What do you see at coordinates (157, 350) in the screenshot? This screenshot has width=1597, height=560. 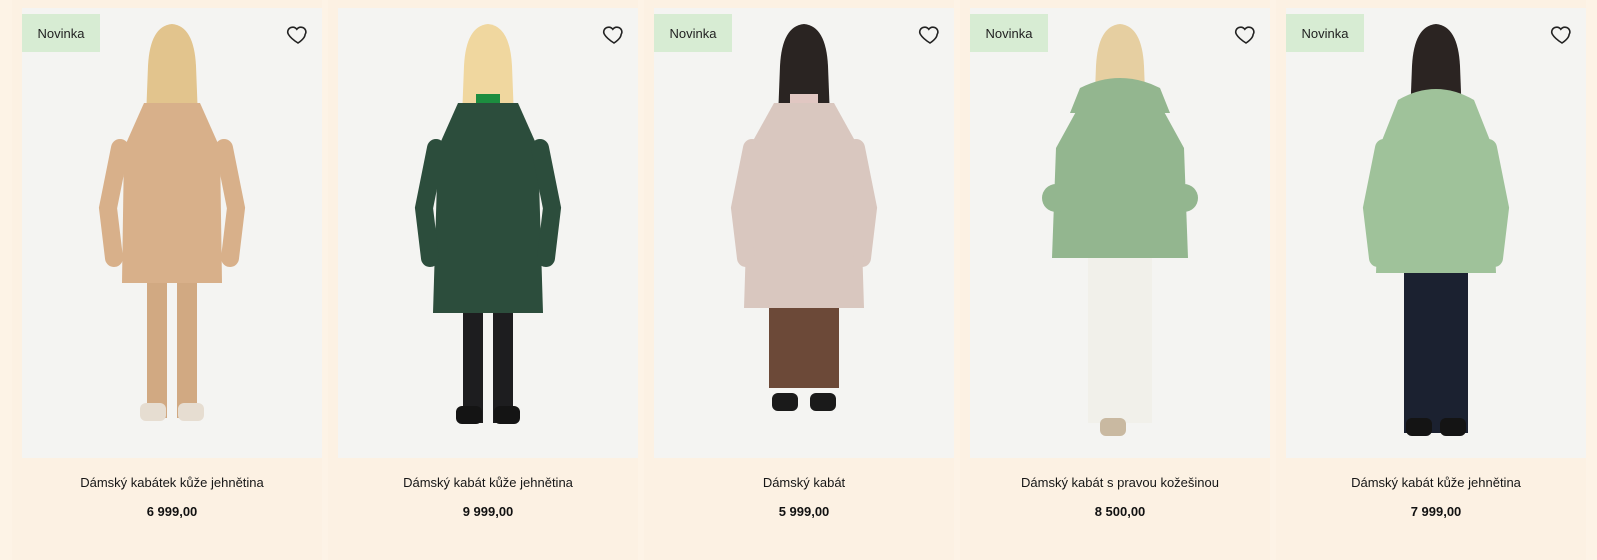 I see `model-left-leg` at bounding box center [157, 350].